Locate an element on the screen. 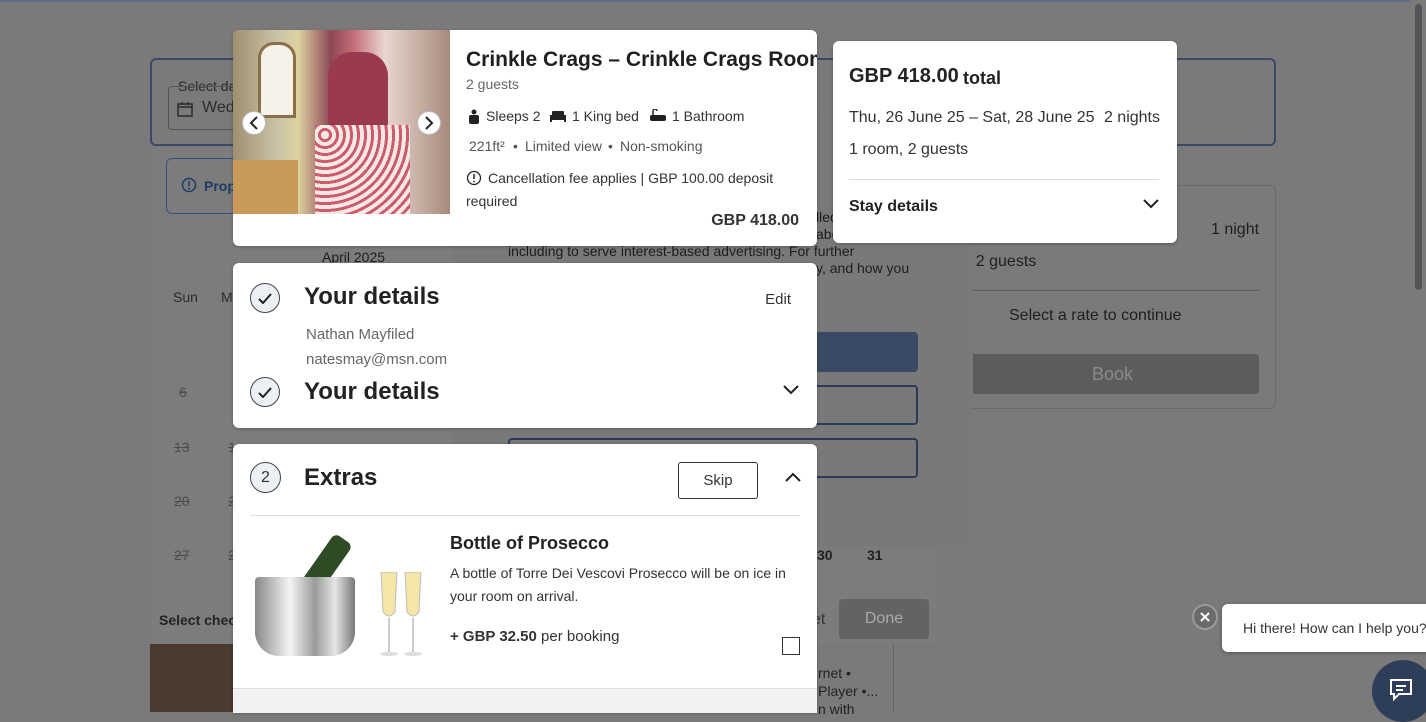  bathroom-label: 1 Bathroom is located at coordinates (708, 116).